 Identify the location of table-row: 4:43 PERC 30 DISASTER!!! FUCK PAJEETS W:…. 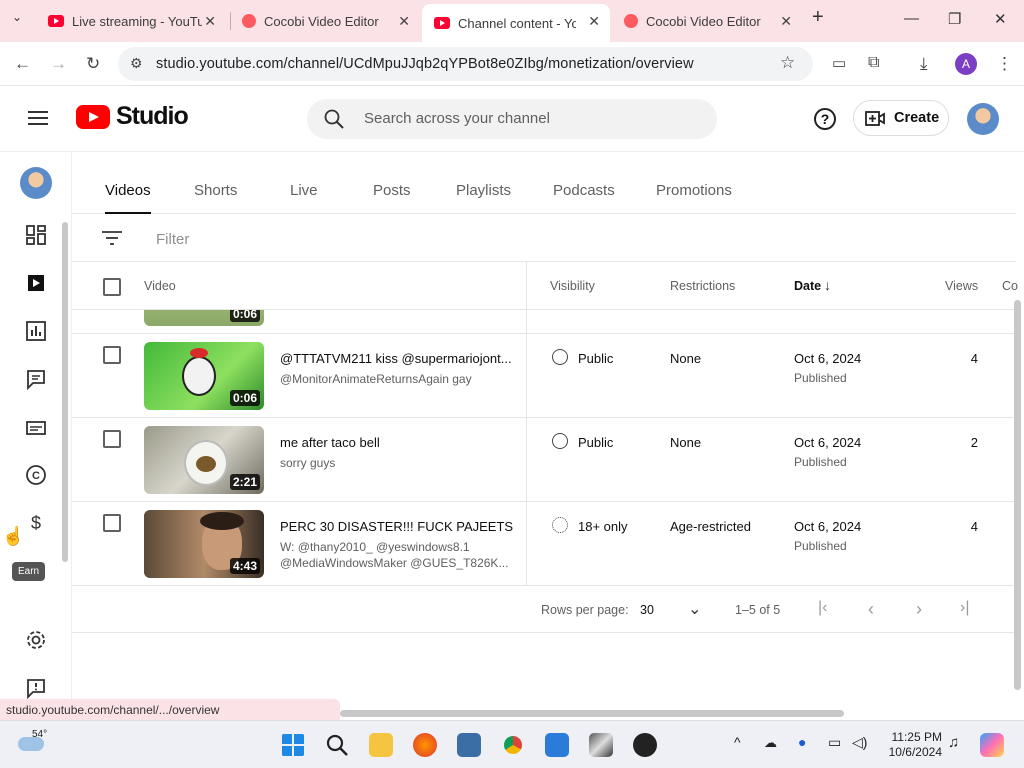
(544, 544).